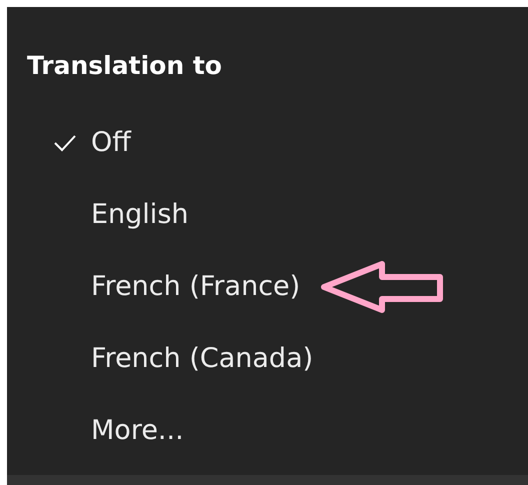 The height and width of the screenshot is (485, 528). Describe the element at coordinates (111, 143) in the screenshot. I see `menu-item: Off` at that location.